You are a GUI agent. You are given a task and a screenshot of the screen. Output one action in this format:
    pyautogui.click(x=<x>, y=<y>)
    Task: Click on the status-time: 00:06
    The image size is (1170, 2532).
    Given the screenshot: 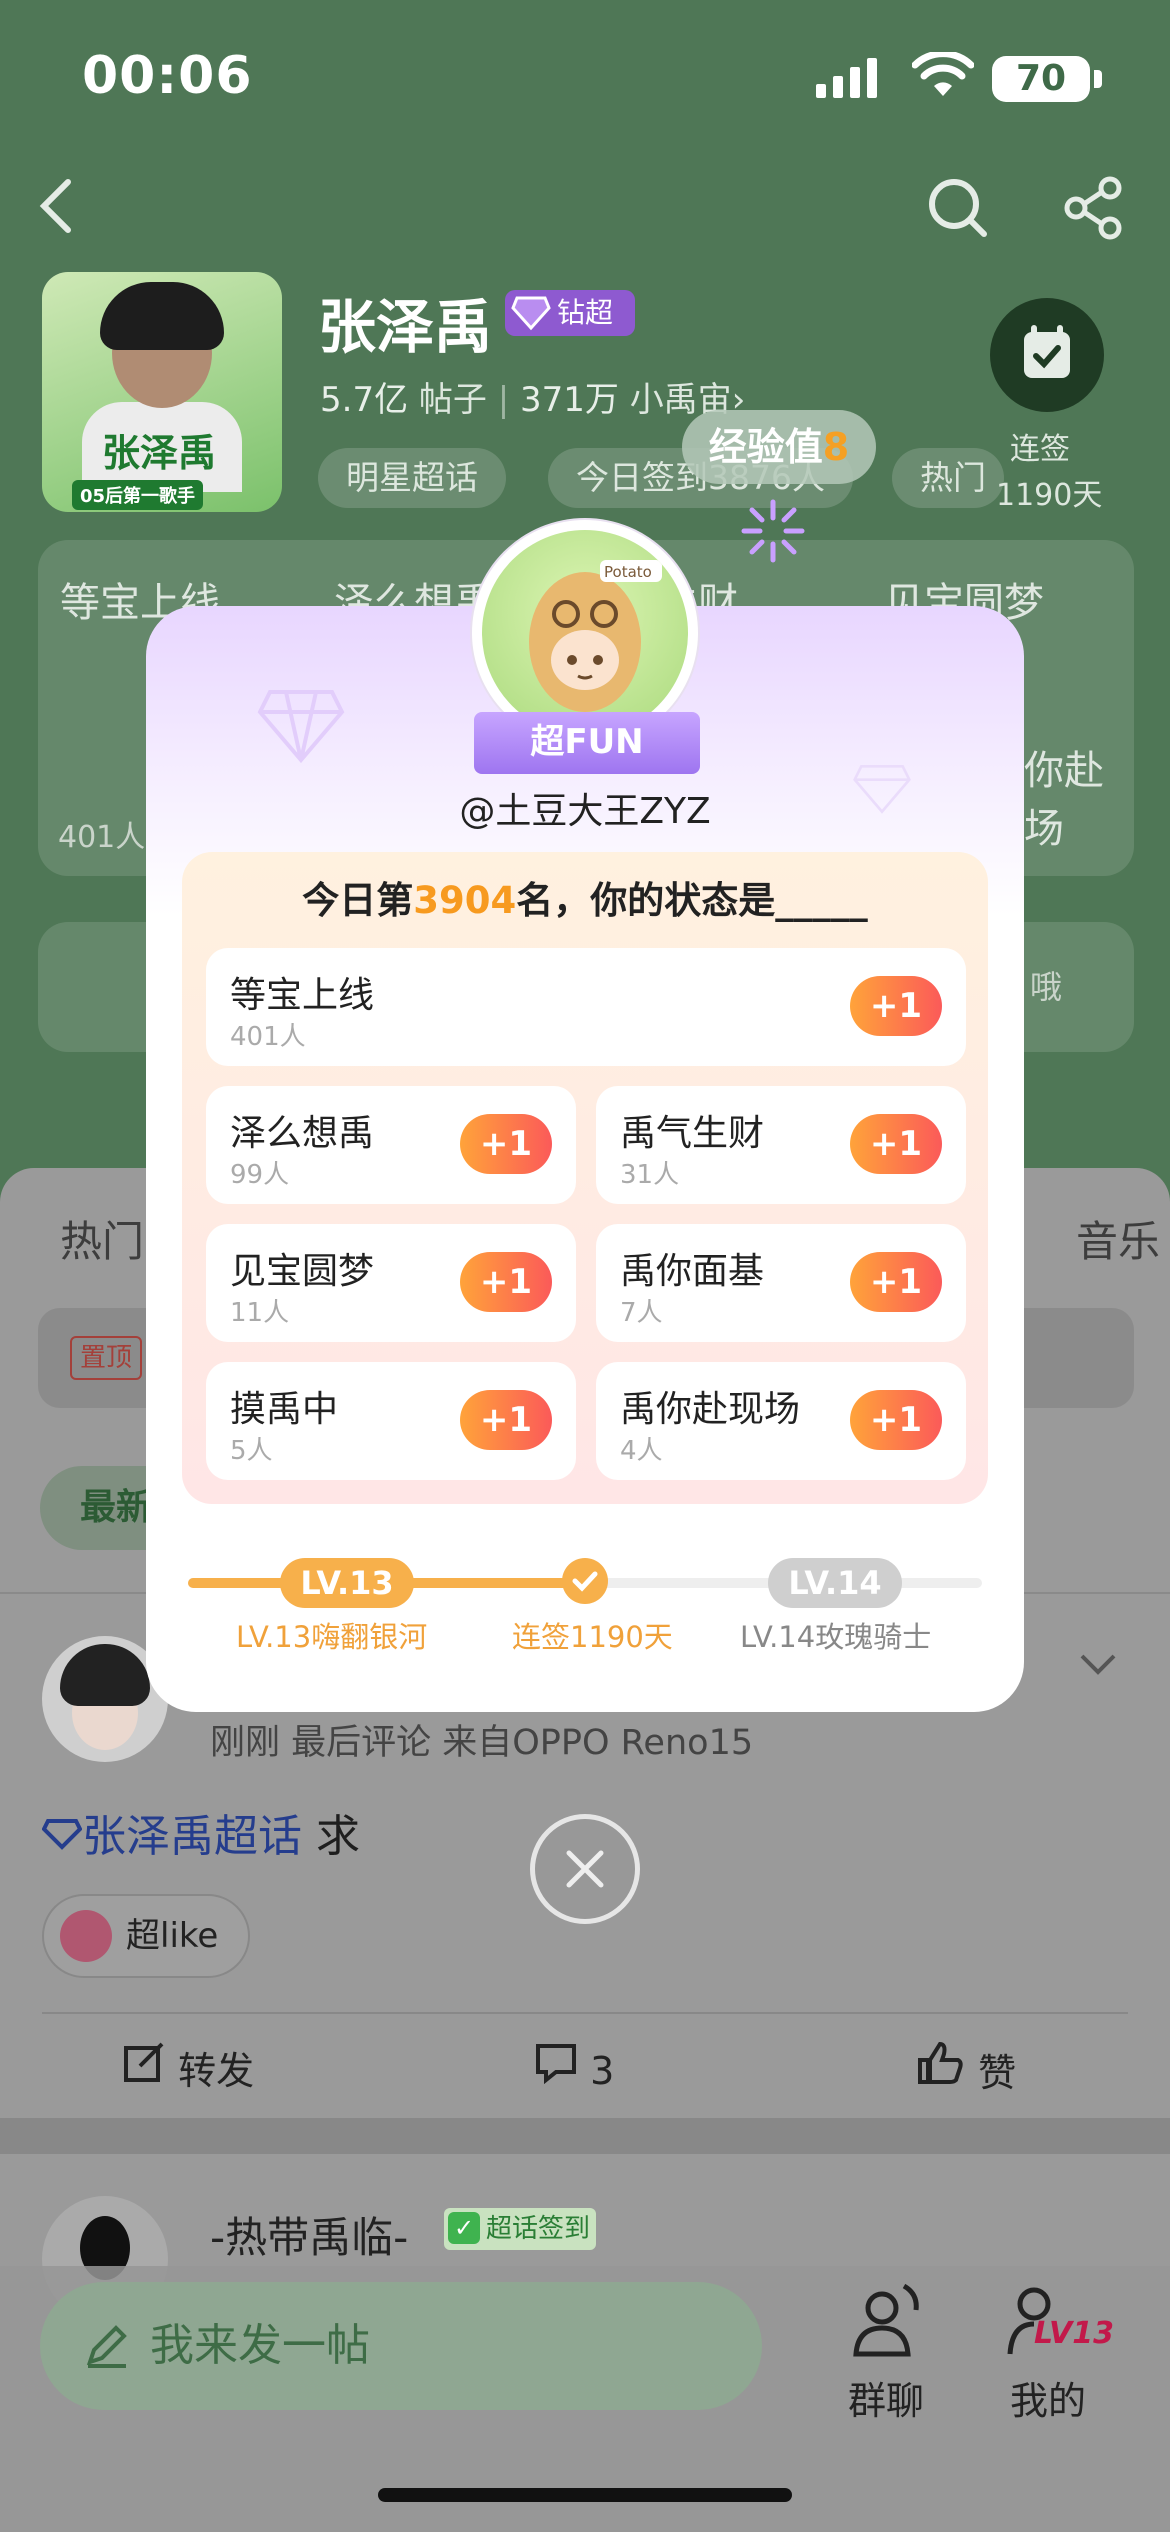 What is the action you would take?
    pyautogui.click(x=167, y=76)
    